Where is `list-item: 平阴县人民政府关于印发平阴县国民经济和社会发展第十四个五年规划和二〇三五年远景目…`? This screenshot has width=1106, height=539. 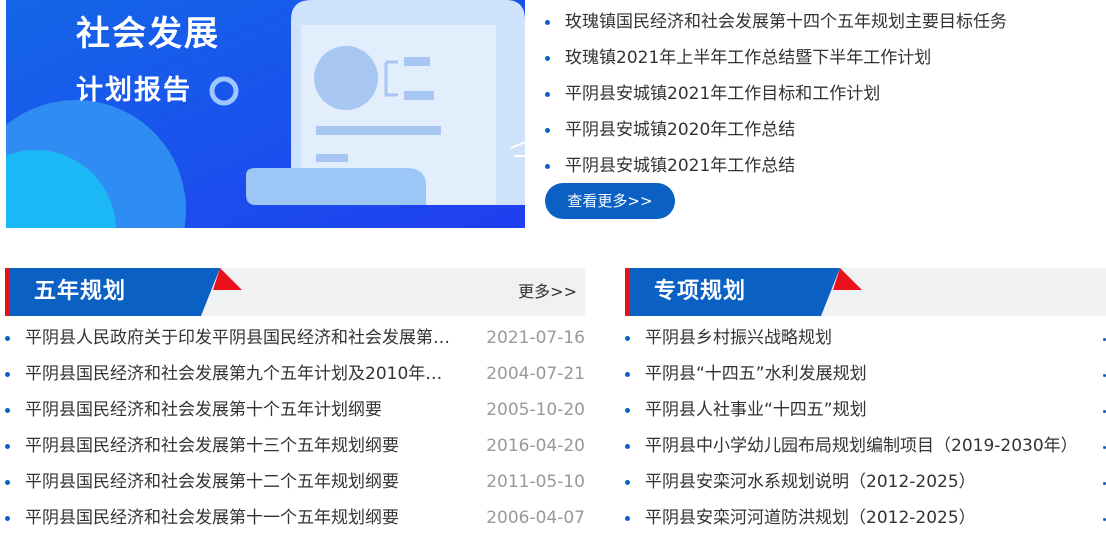
list-item: 平阴县人民政府关于印发平阴县国民经济和社会发展第十四个五年规划和二〇三五年远景目… is located at coordinates (295, 338).